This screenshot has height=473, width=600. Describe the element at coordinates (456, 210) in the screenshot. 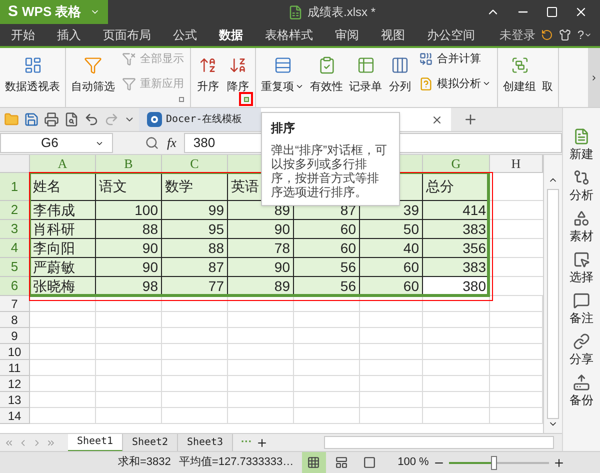

I see `table-cell: 414` at that location.